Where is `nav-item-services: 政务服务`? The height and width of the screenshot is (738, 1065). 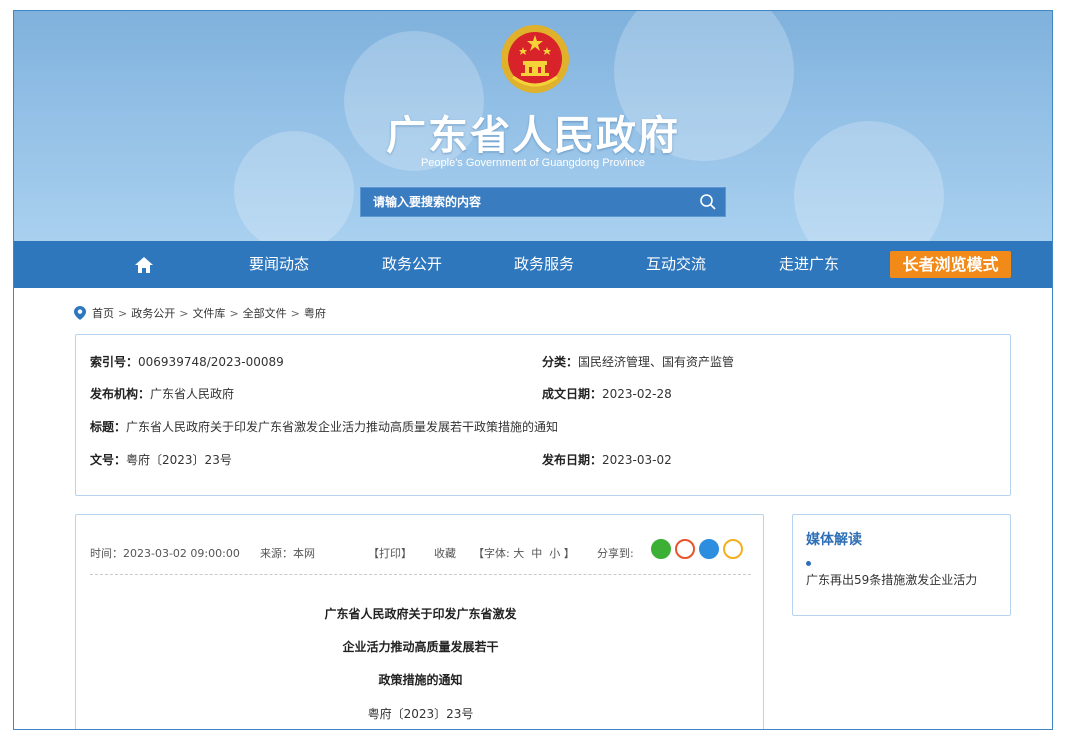 nav-item-services: 政务服务 is located at coordinates (544, 264).